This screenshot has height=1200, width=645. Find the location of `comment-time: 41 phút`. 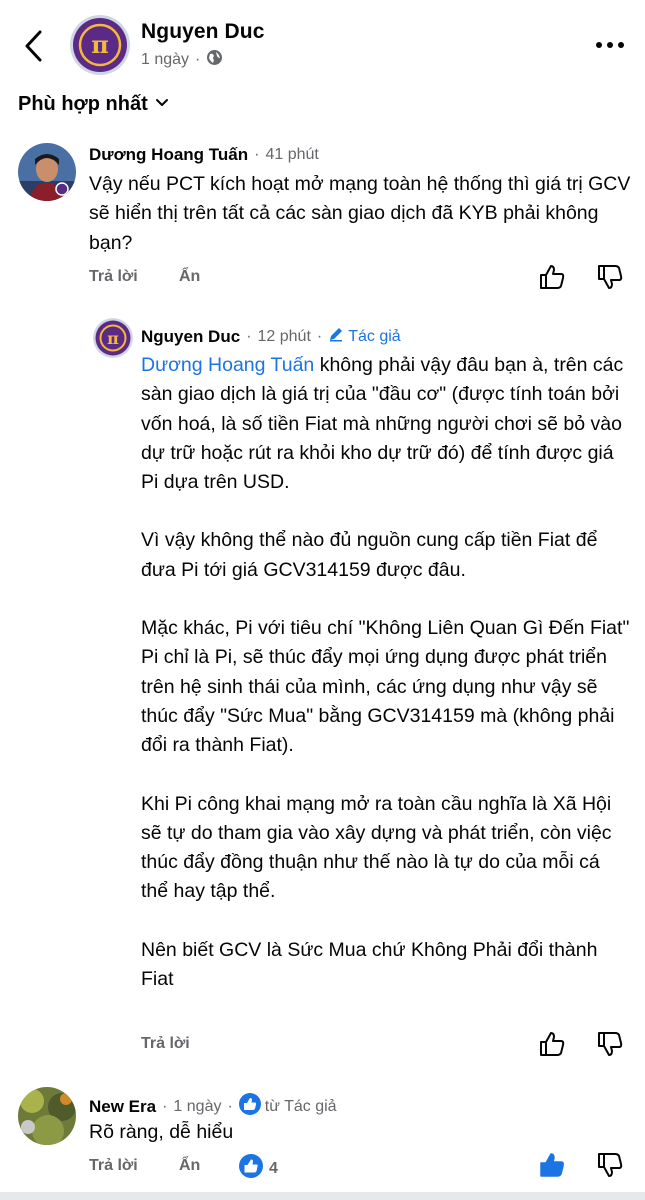

comment-time: 41 phút is located at coordinates (291, 155).